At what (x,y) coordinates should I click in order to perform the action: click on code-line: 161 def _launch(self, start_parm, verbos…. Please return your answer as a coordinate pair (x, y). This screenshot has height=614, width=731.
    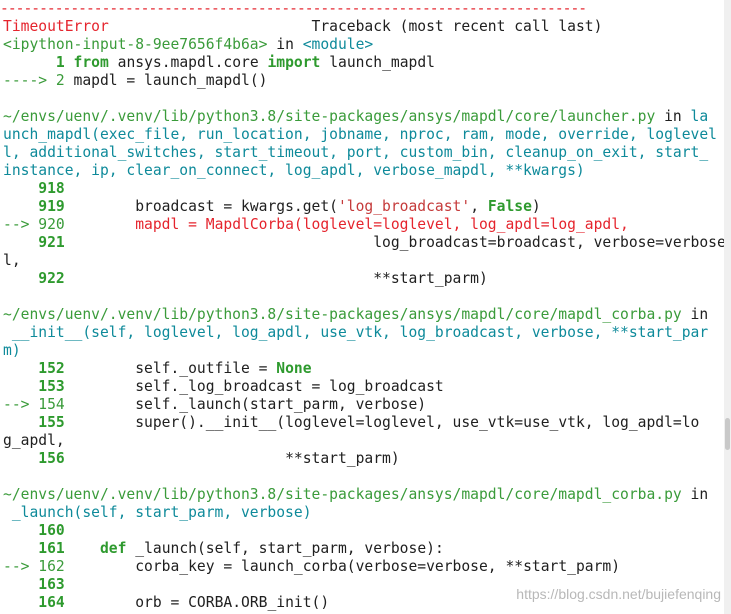
    Looking at the image, I should click on (363, 549).